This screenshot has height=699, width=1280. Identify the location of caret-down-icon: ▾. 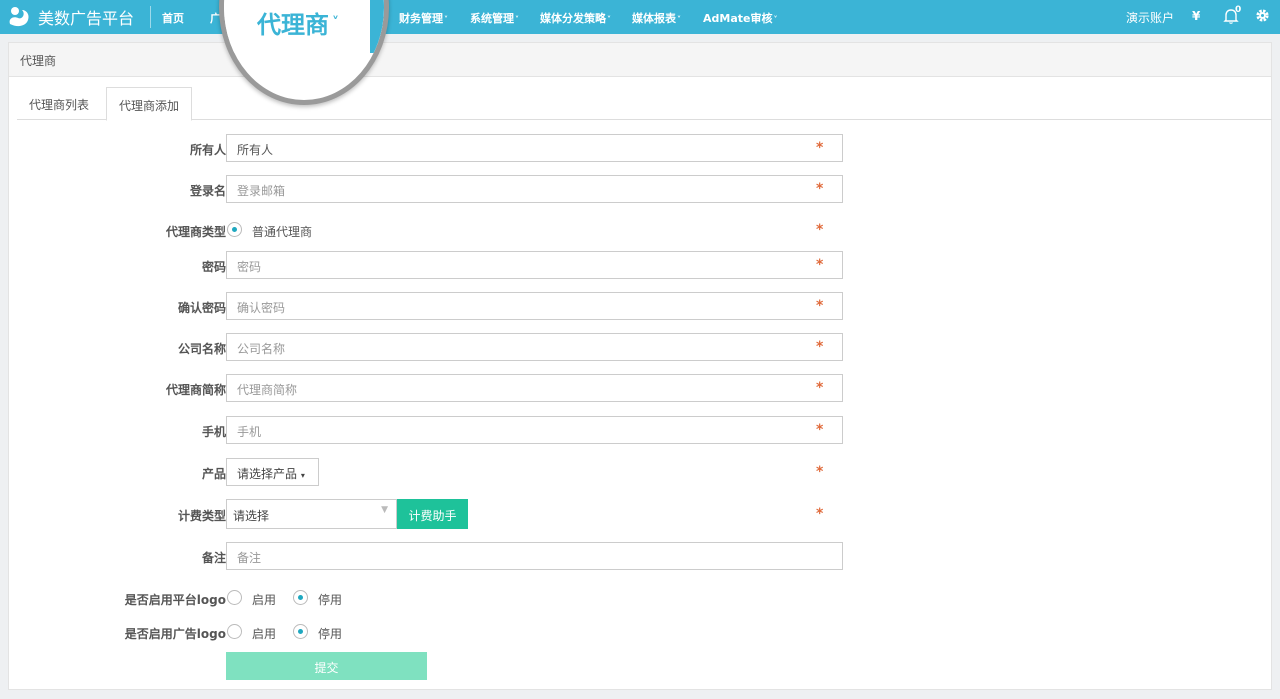
(302, 475).